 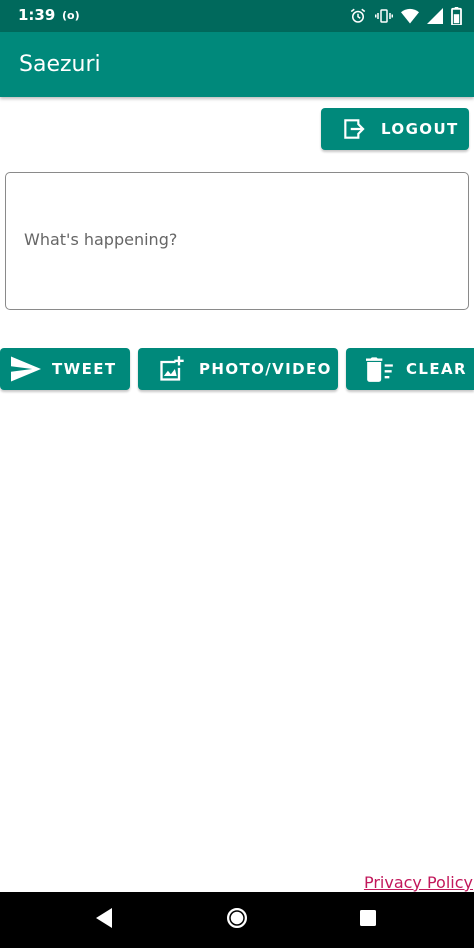 What do you see at coordinates (37, 15) in the screenshot?
I see `status-time: 1:39` at bounding box center [37, 15].